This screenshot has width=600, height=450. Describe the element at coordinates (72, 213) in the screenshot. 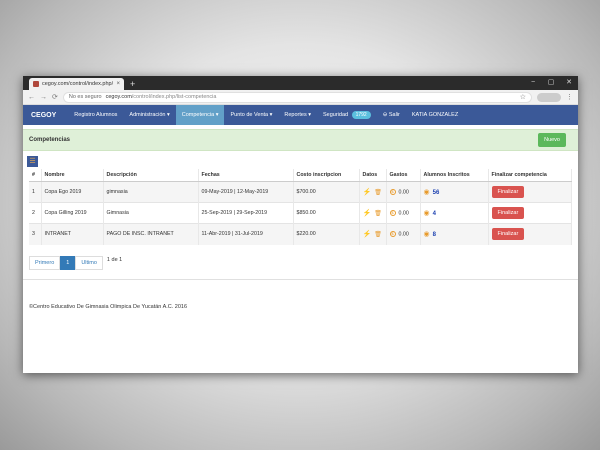

I see `cell-nombre: Copa Gilling 2019` at that location.